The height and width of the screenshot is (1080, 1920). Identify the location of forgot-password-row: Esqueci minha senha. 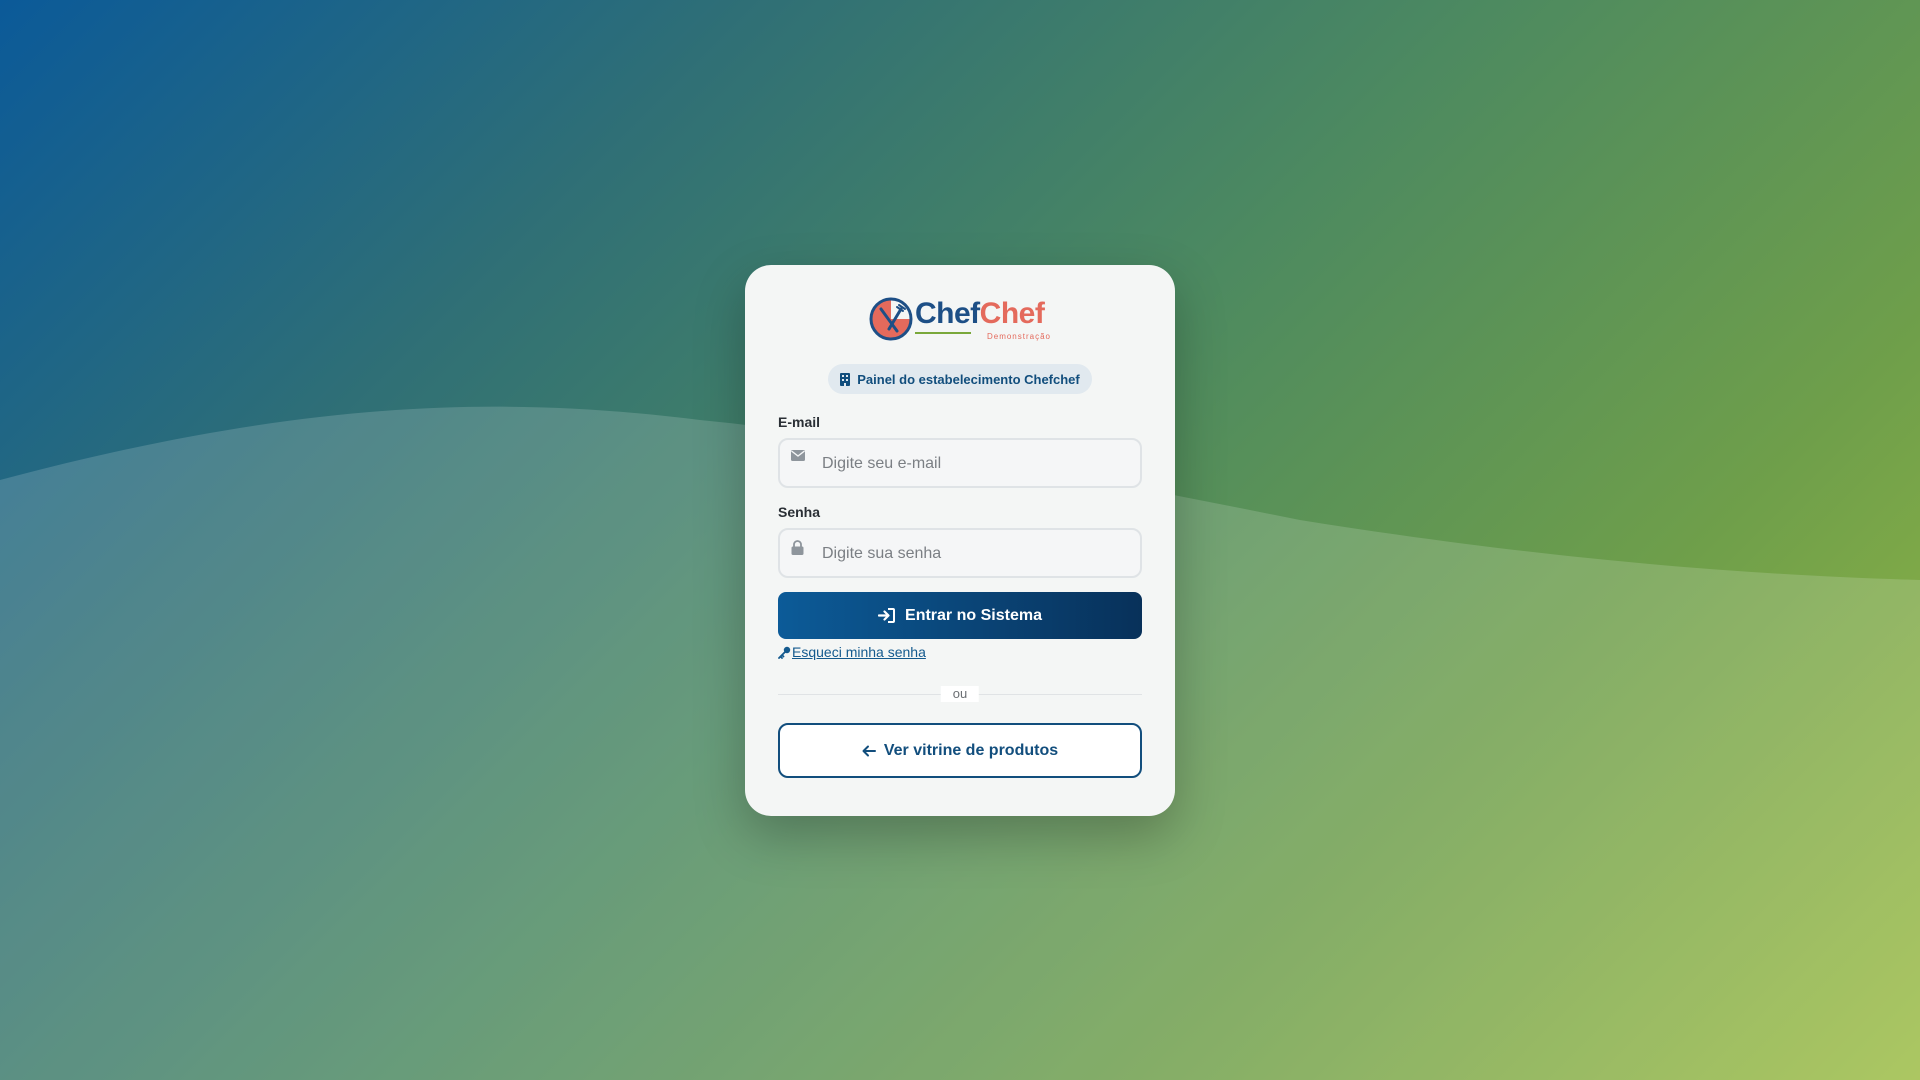
(960, 652).